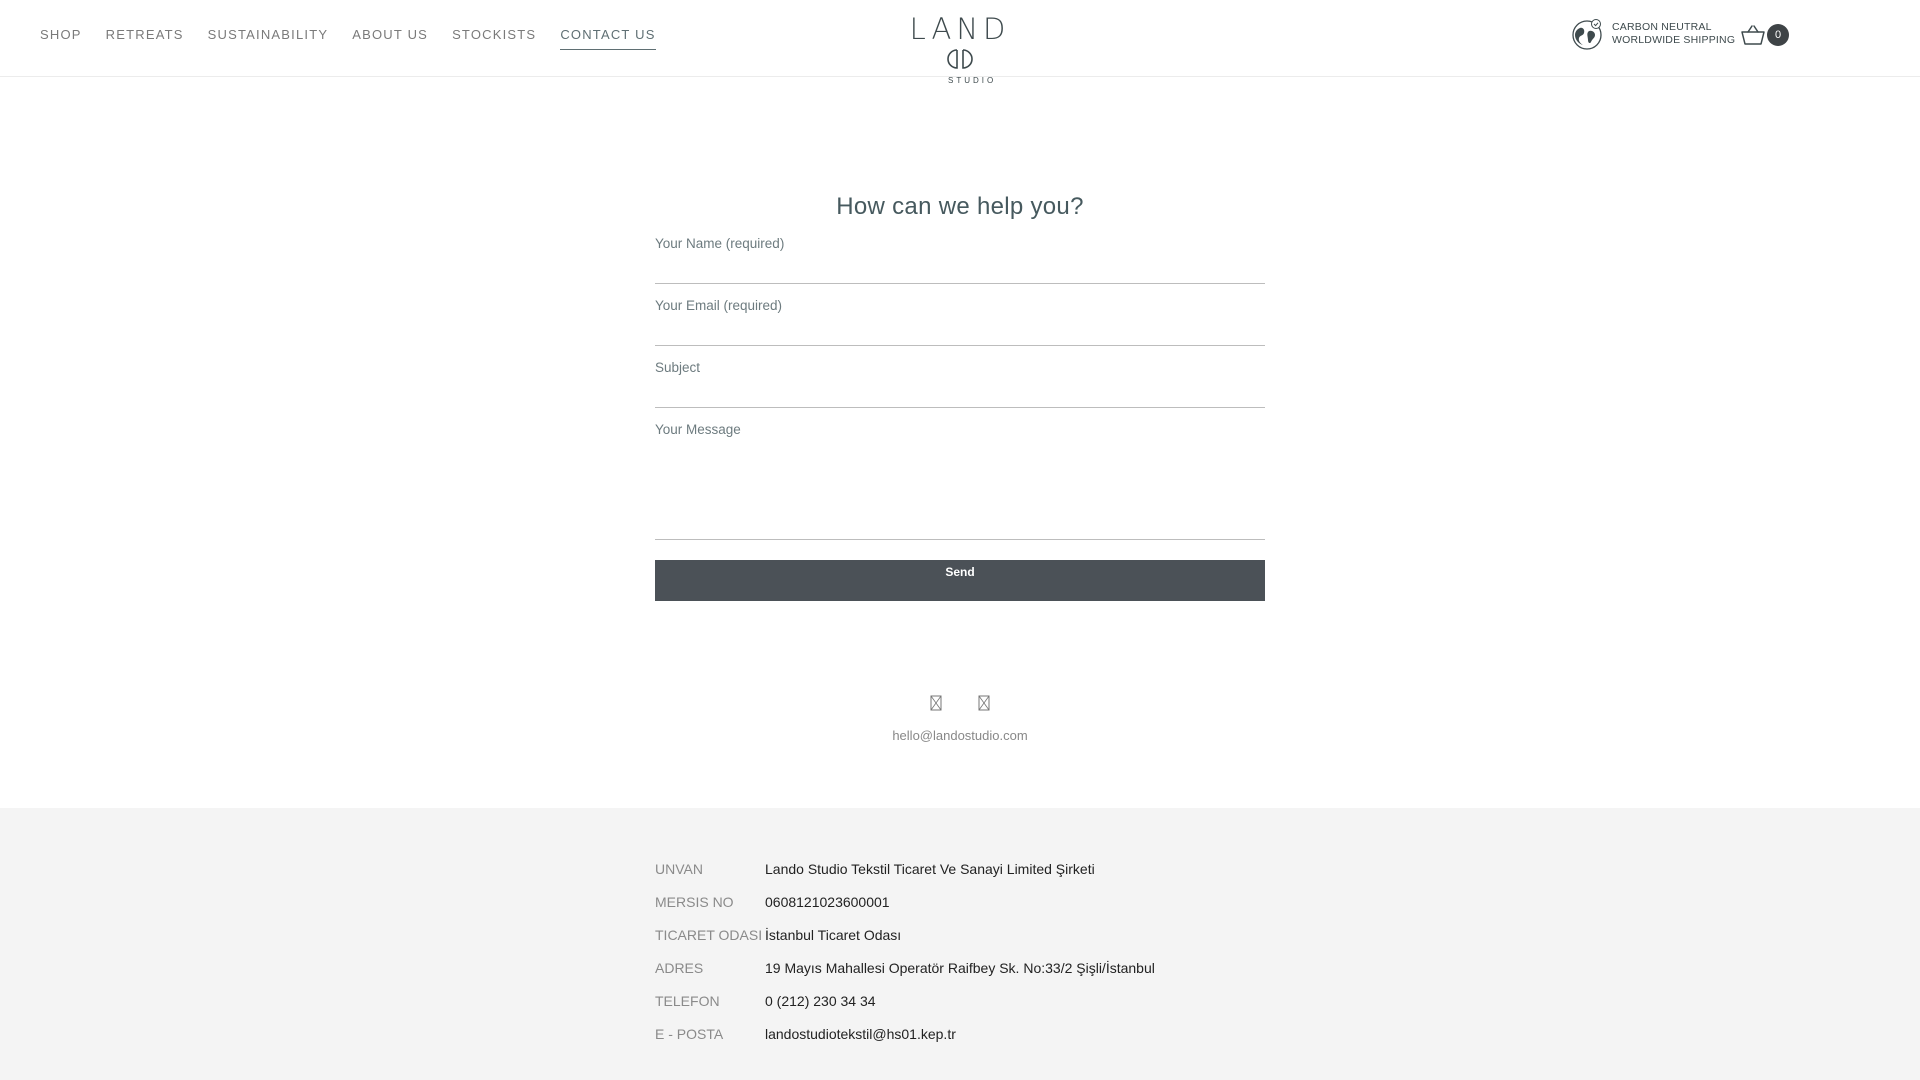 The image size is (1920, 1080). I want to click on name-input, so click(960, 268).